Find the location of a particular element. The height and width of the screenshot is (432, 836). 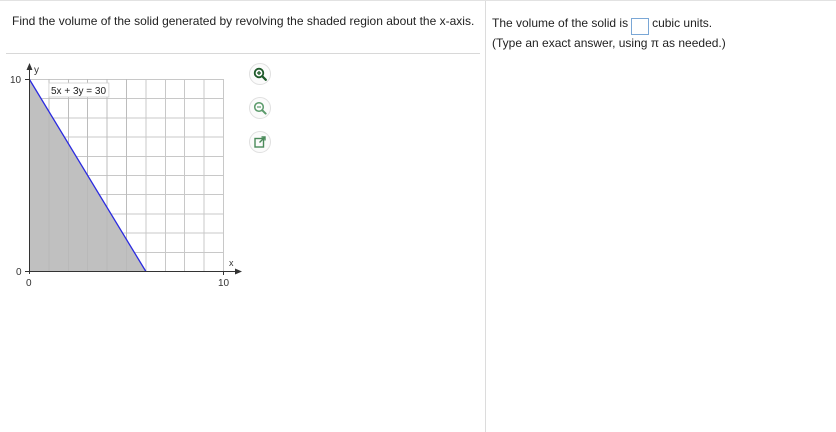

zoom-in-button is located at coordinates (260, 74).